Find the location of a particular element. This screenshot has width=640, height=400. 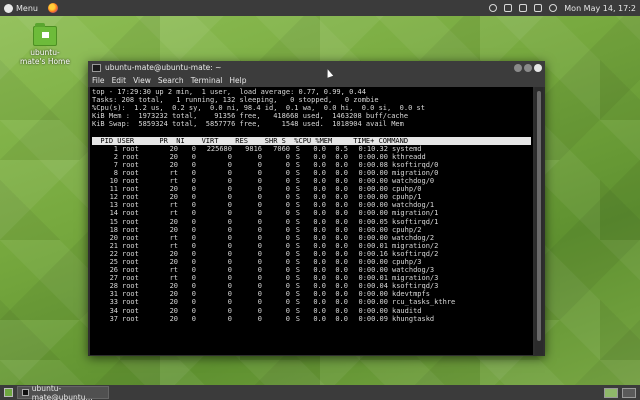

menu-help: Help is located at coordinates (237, 80).